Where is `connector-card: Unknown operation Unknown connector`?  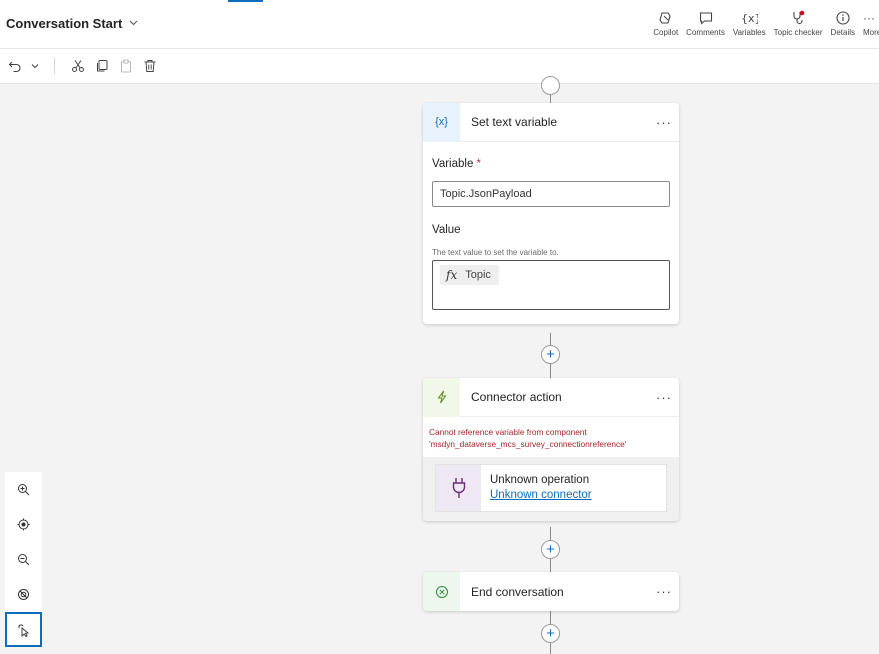
connector-card: Unknown operation Unknown connector is located at coordinates (551, 488).